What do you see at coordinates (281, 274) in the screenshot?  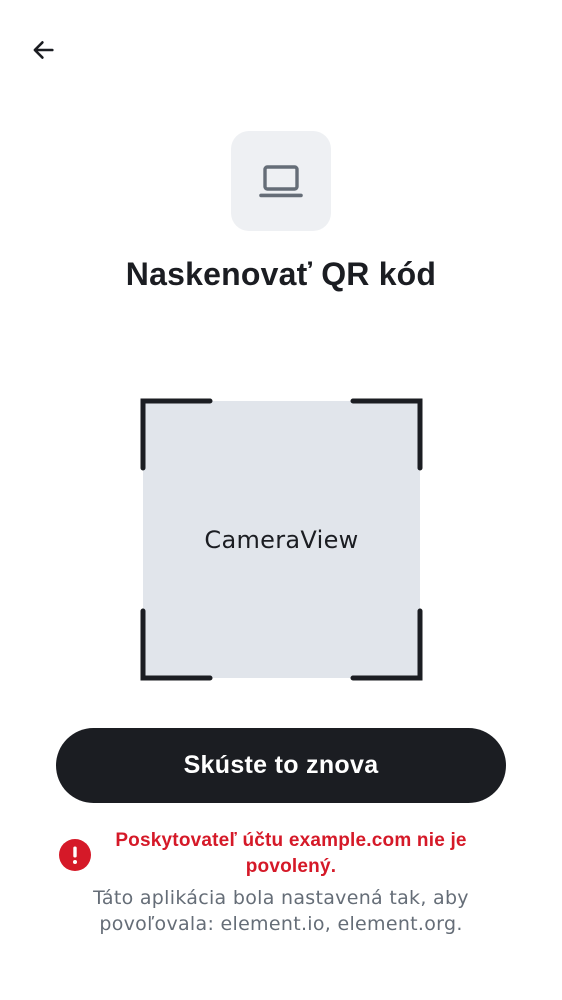 I see `page-title: Naskenovať QR kód` at bounding box center [281, 274].